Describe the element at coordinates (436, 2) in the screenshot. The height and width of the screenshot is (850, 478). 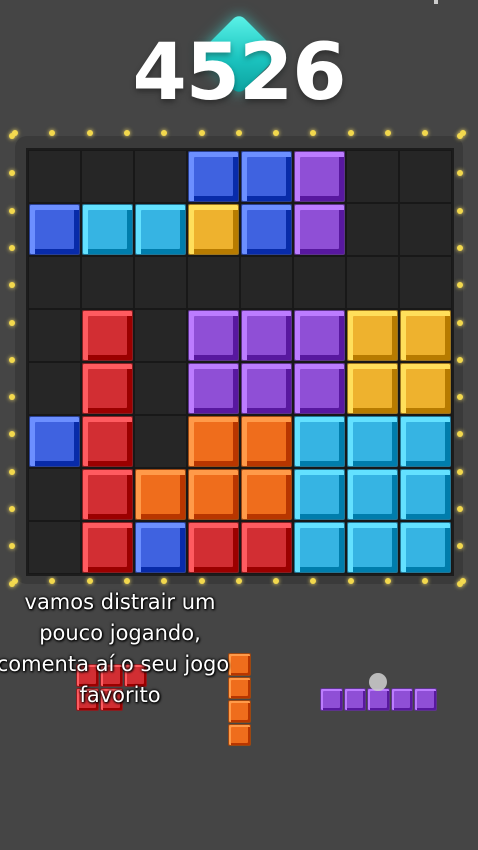
I see `status-bar-indicator` at that location.